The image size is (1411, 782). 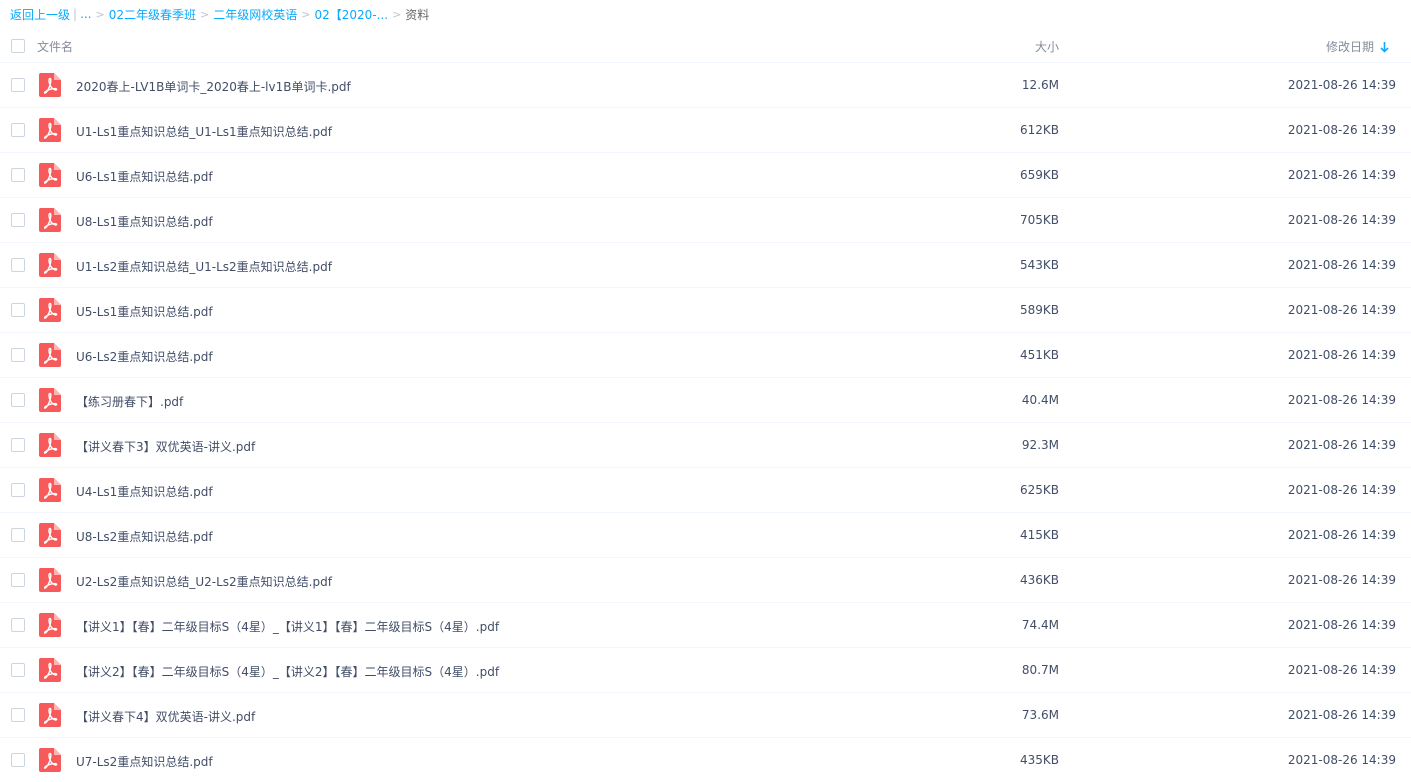 I want to click on back-link: 返回上一级, so click(x=40, y=14).